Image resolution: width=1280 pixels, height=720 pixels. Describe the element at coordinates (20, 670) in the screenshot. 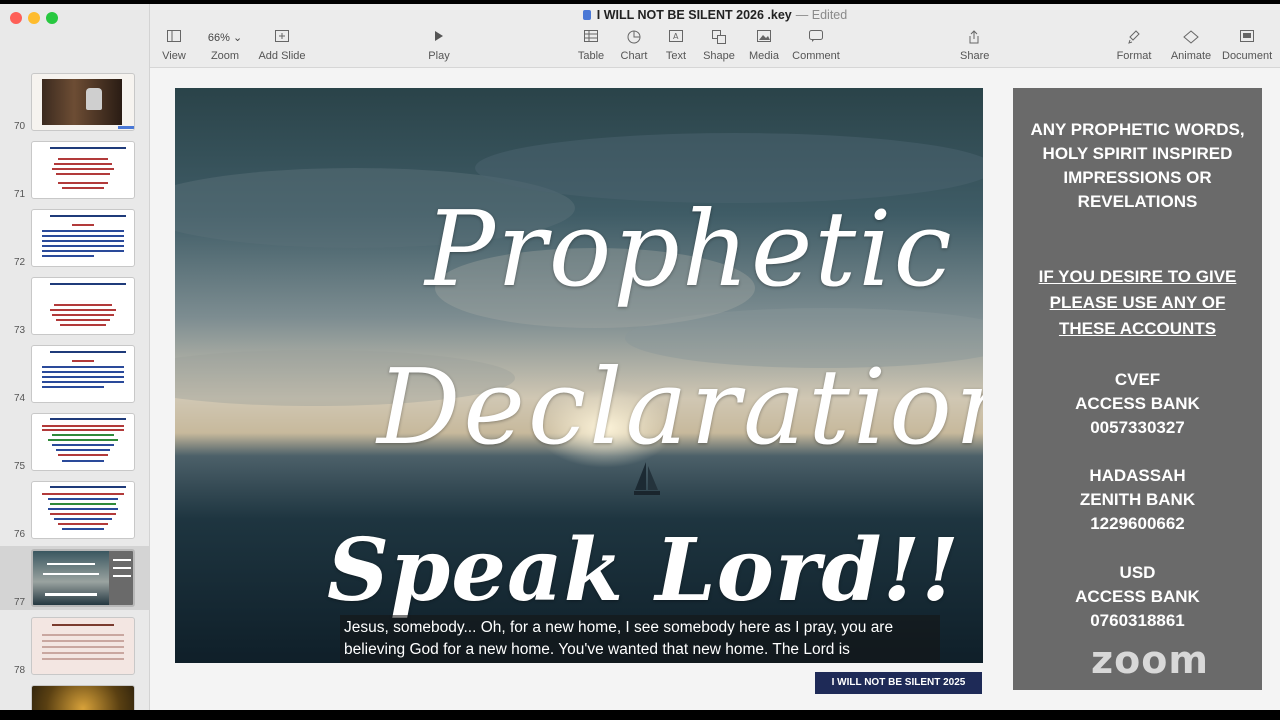

I see `slide-number: 78` at that location.